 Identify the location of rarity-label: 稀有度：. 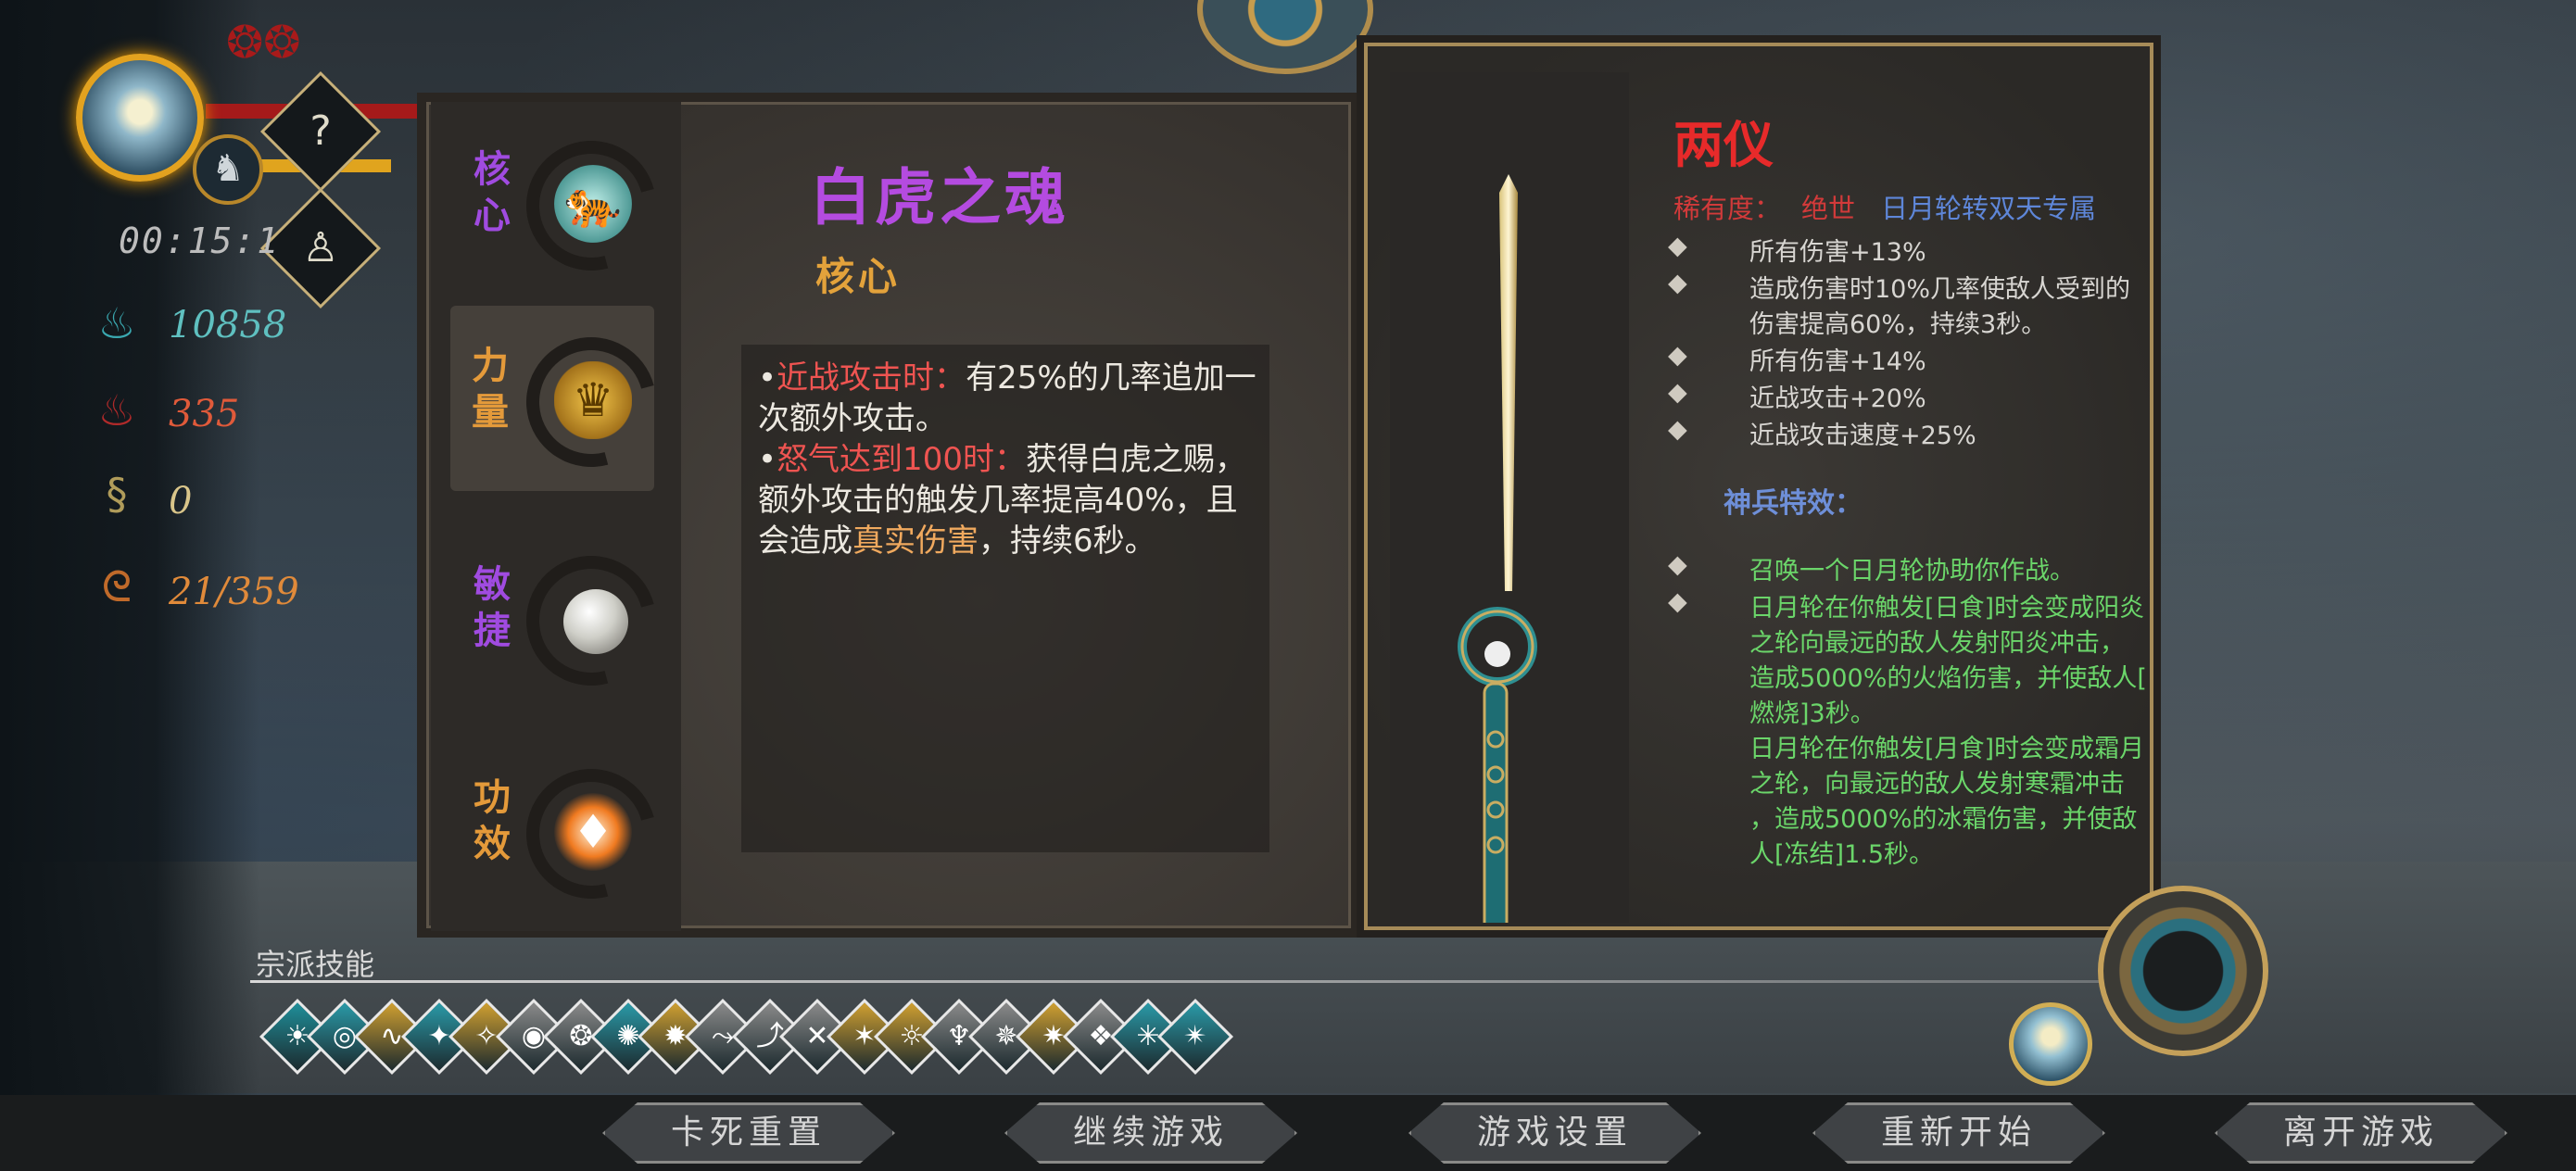
(1728, 209).